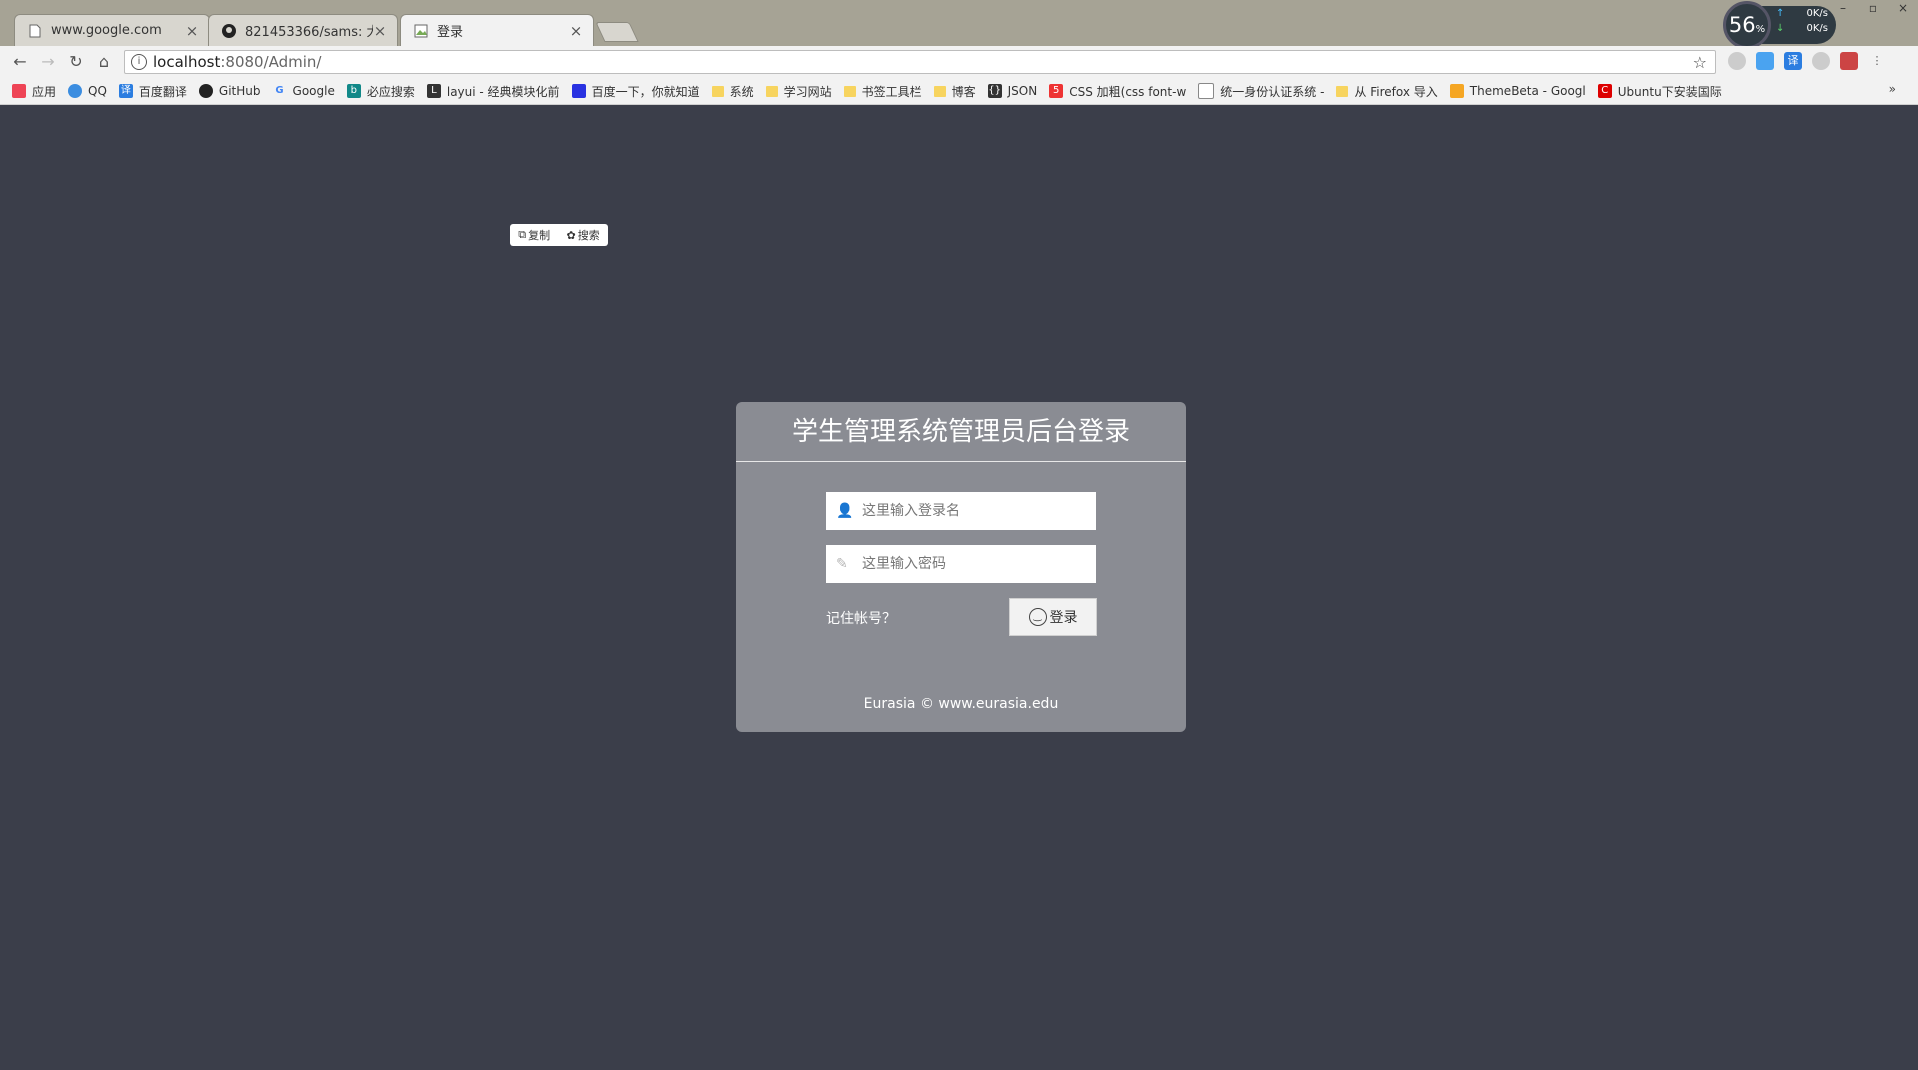  Describe the element at coordinates (1747, 25) in the screenshot. I see `memory-gauge: 56%` at that location.